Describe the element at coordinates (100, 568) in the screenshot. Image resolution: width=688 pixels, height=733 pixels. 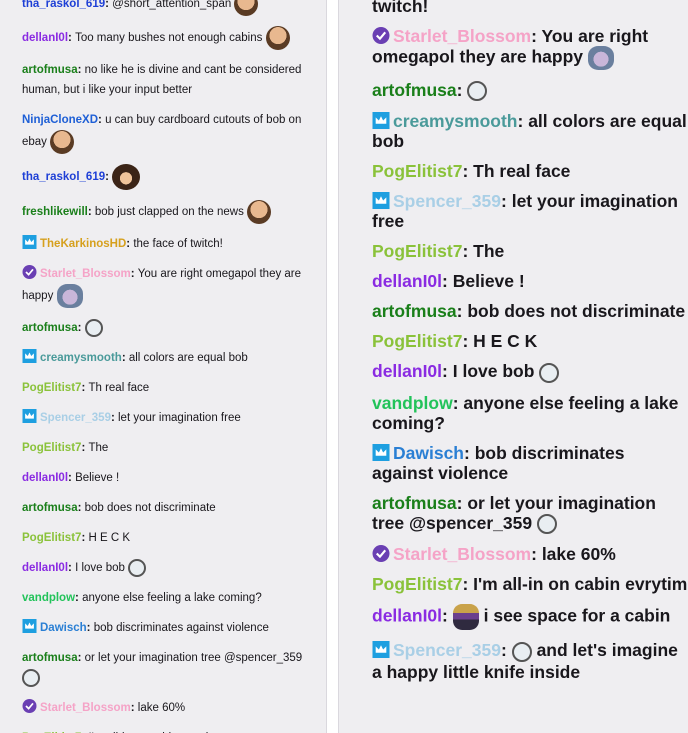
I see `chat-message-text: I love bob` at that location.